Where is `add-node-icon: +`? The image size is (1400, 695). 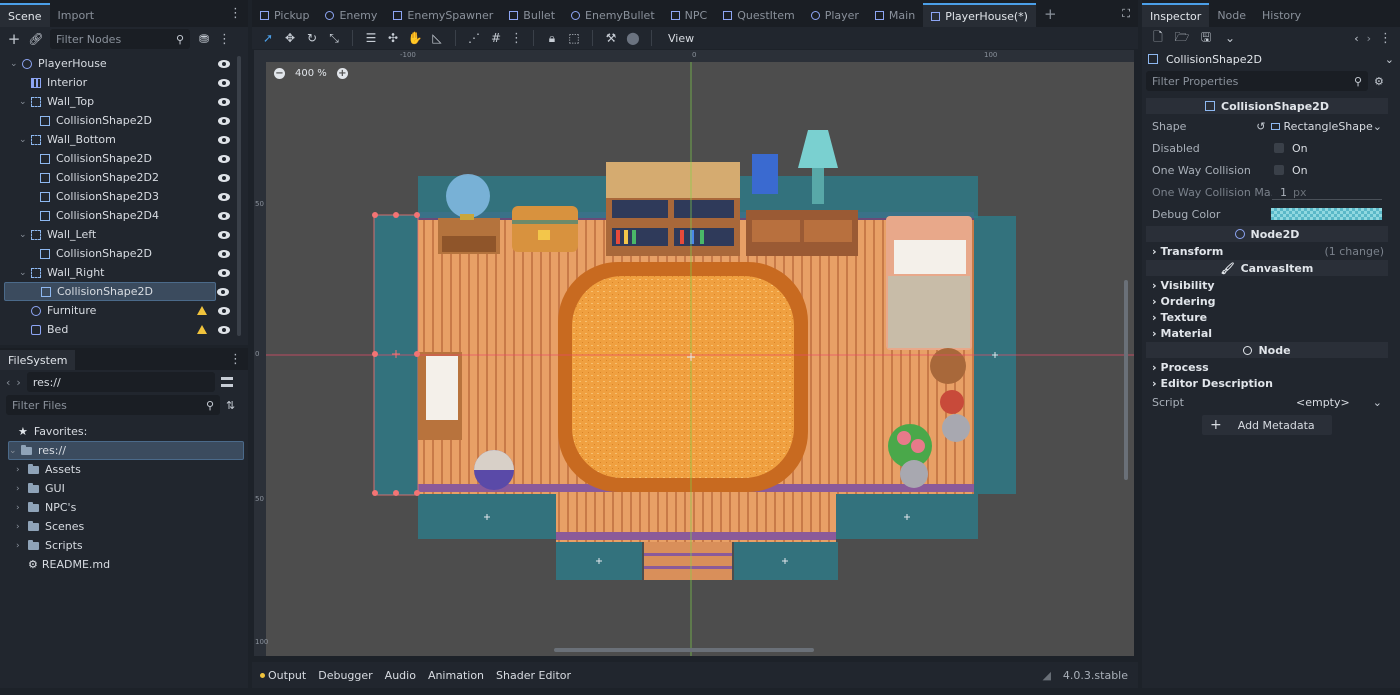
add-node-icon: + is located at coordinates (14, 39).